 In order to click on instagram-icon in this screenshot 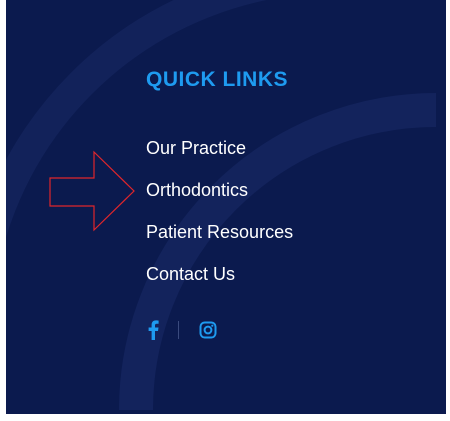, I will do `click(208, 330)`.